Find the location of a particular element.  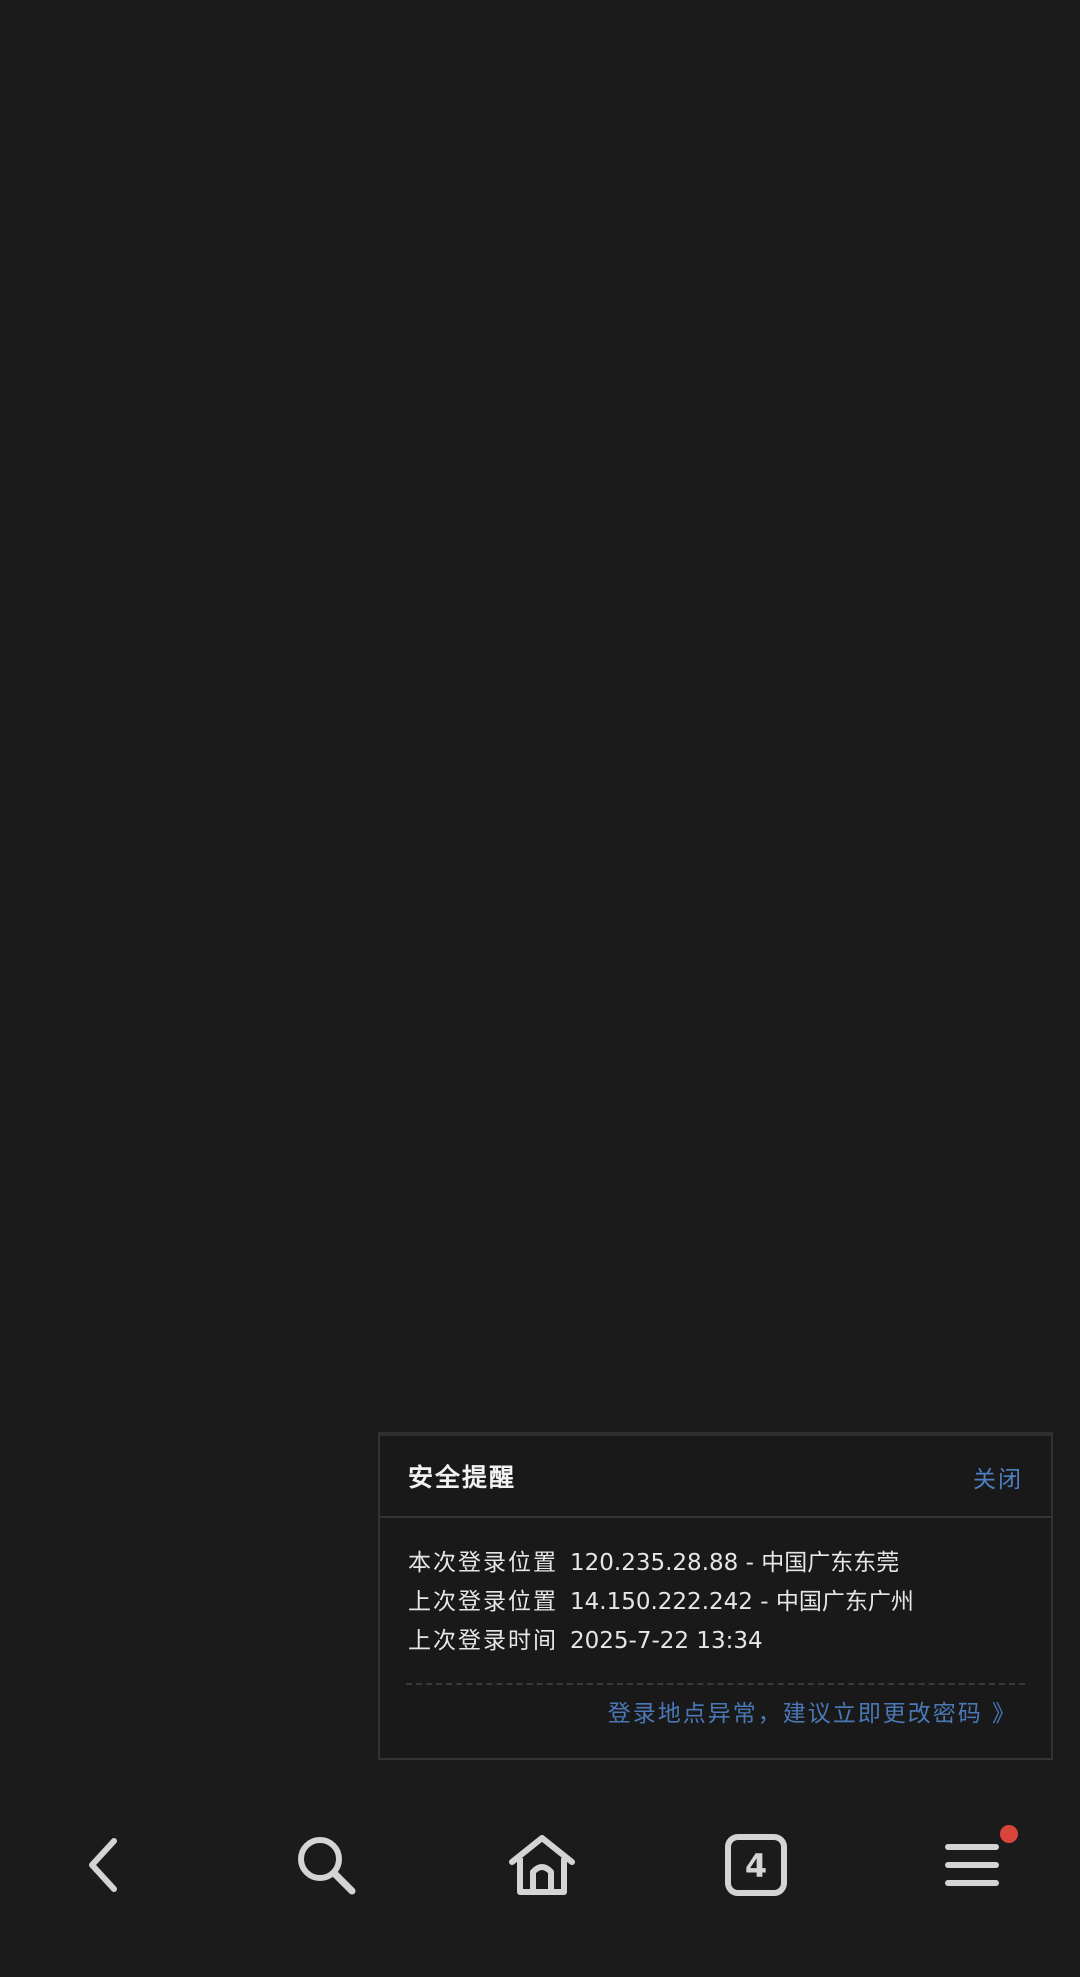

back-icon is located at coordinates (103, 1865).